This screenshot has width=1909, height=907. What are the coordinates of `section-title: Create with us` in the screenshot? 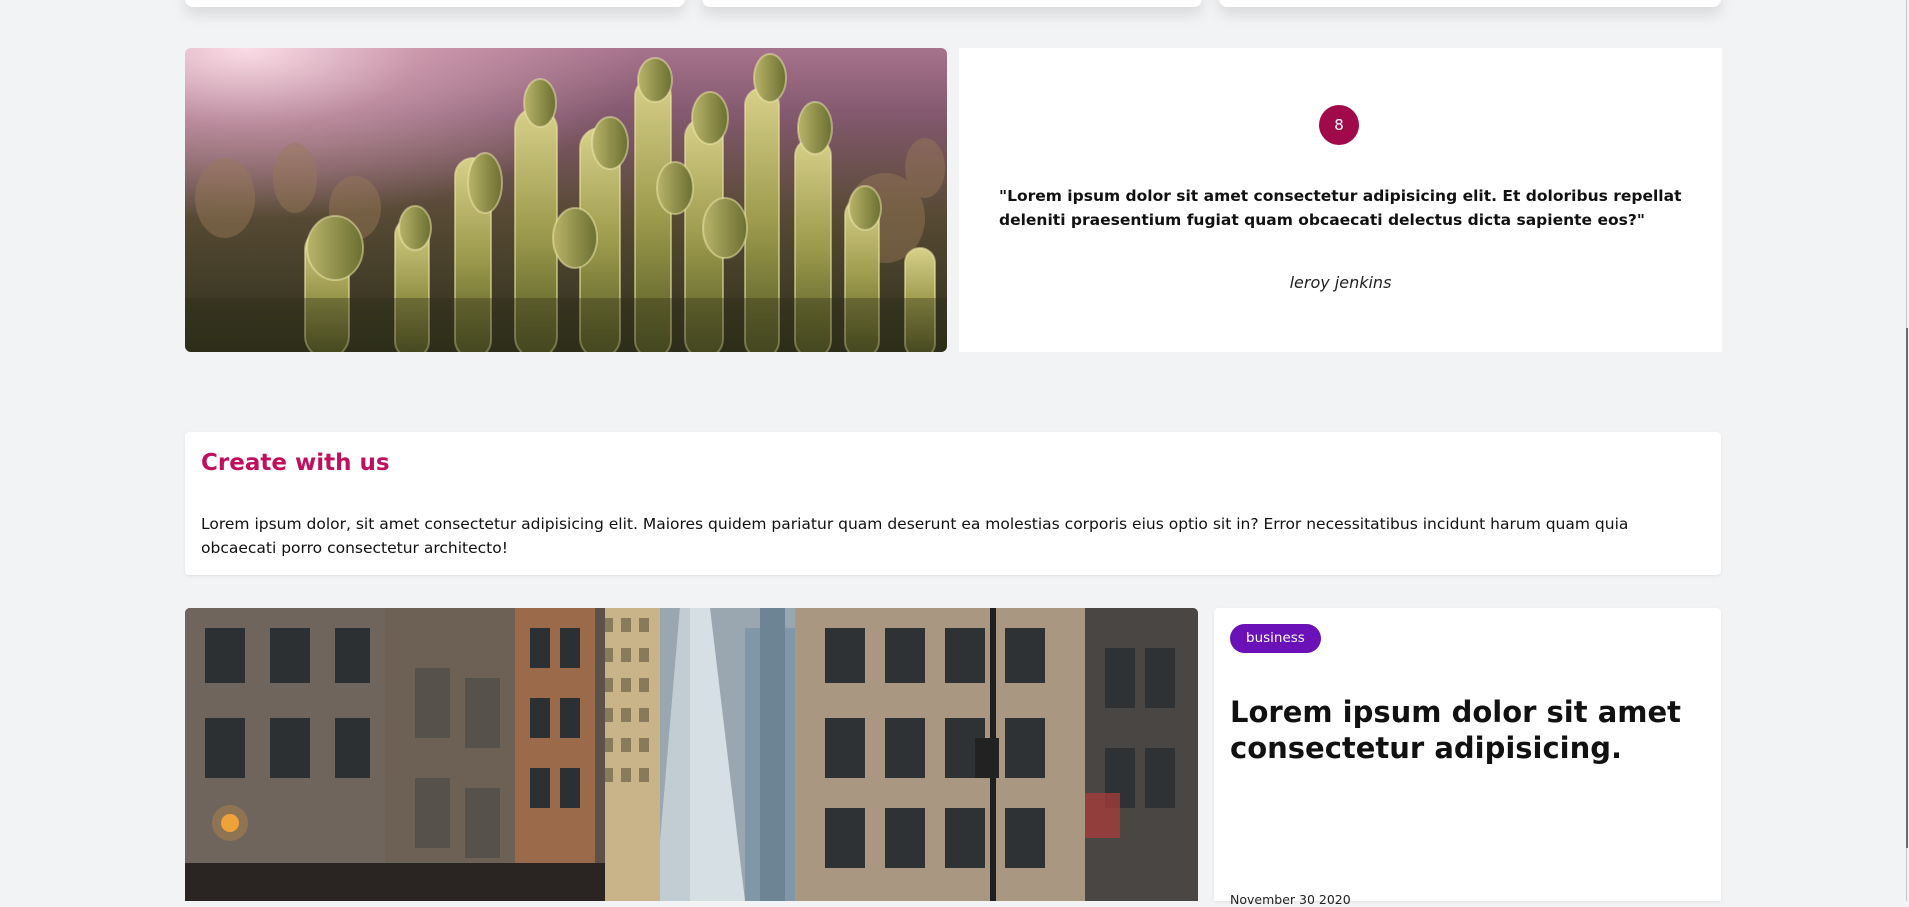 It's located at (295, 463).